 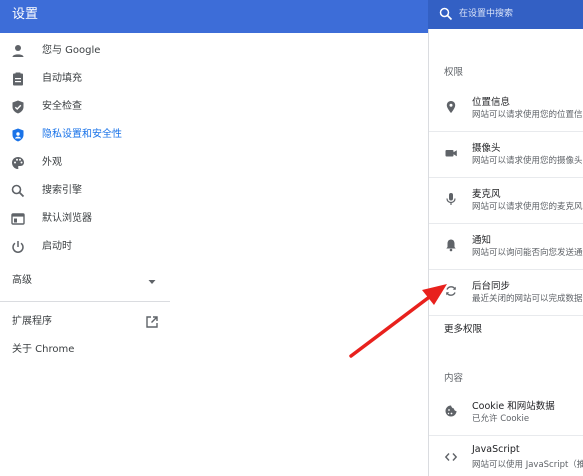 What do you see at coordinates (451, 107) in the screenshot?
I see `location-pin-icon` at bounding box center [451, 107].